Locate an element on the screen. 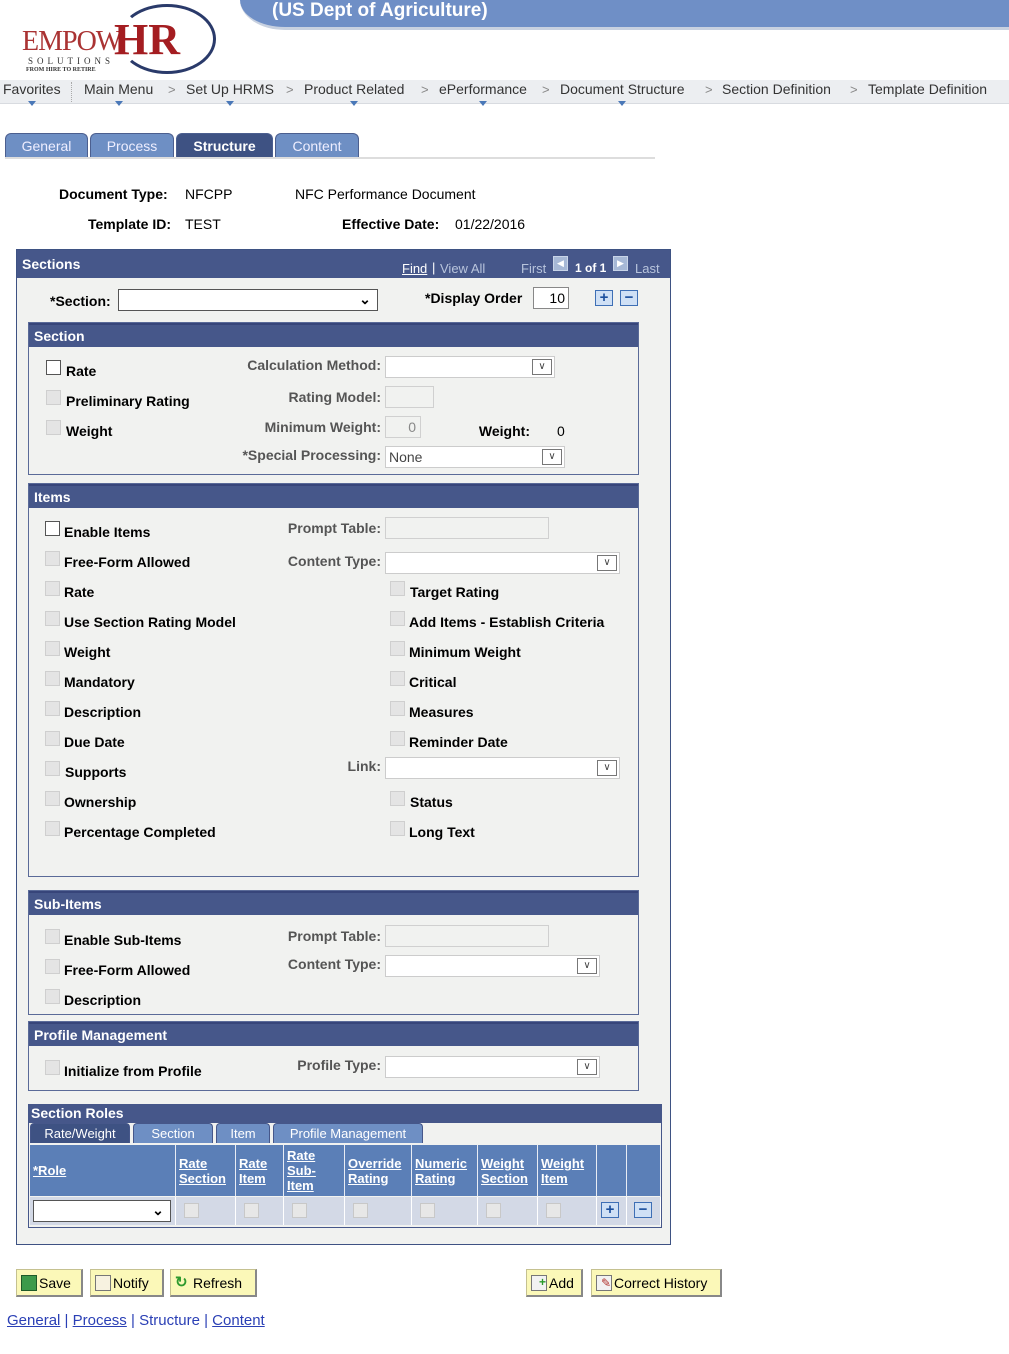 The height and width of the screenshot is (1354, 1009). column-header-rate-sub-item: Rate Sub- Item is located at coordinates (314, 1170).